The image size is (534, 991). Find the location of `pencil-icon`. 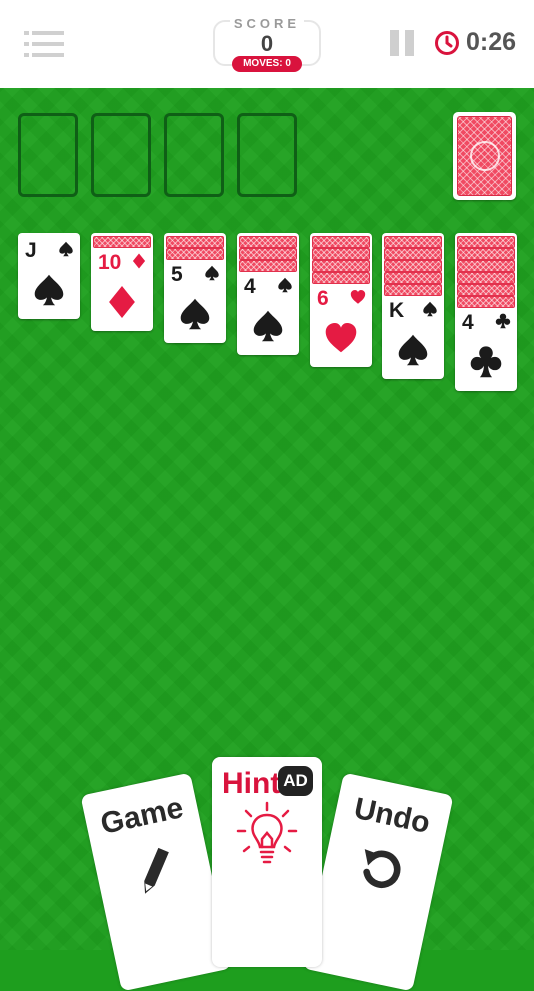

pencil-icon is located at coordinates (156, 870).